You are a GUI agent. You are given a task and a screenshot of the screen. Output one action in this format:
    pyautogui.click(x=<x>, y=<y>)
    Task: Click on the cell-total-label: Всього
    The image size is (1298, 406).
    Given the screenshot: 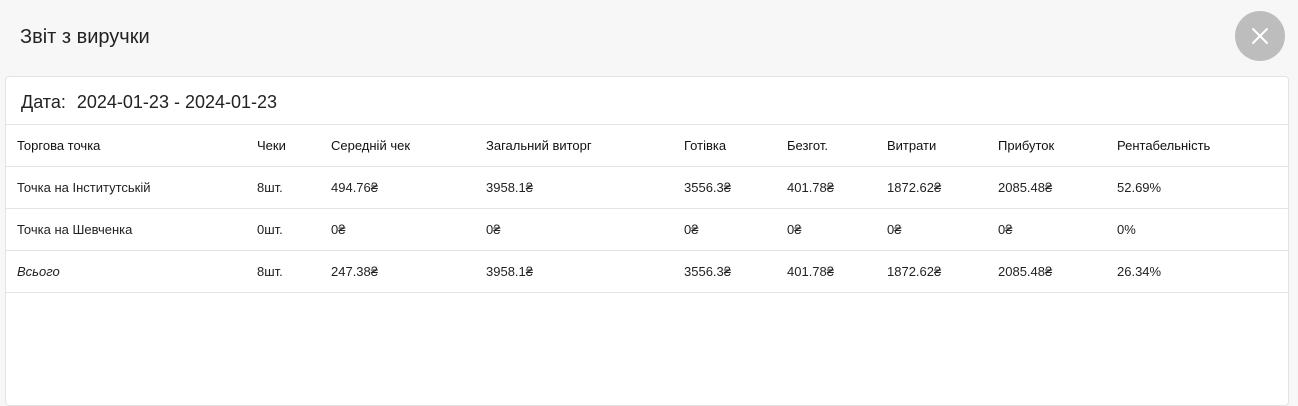 What is the action you would take?
    pyautogui.click(x=126, y=271)
    